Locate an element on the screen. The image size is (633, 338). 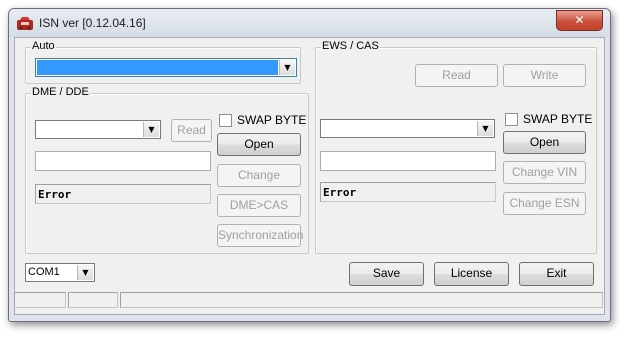
com-port-select: COM1 ▼ is located at coordinates (60, 272).